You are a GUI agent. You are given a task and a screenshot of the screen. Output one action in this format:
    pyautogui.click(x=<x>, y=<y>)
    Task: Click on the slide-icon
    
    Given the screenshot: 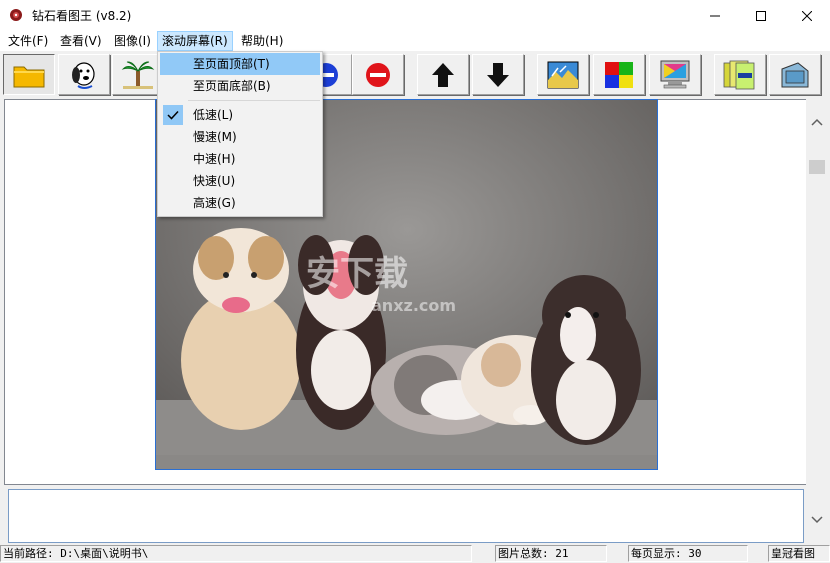 What is the action you would take?
    pyautogui.click(x=795, y=74)
    